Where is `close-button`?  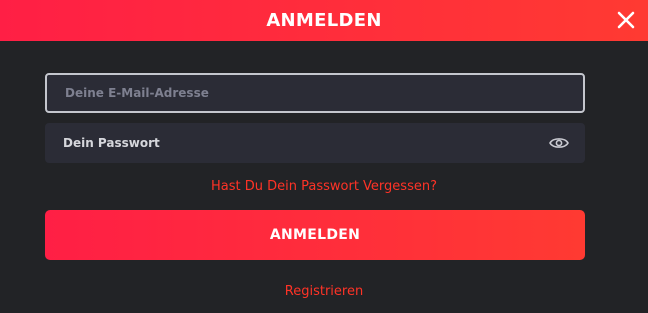
close-button is located at coordinates (626, 20).